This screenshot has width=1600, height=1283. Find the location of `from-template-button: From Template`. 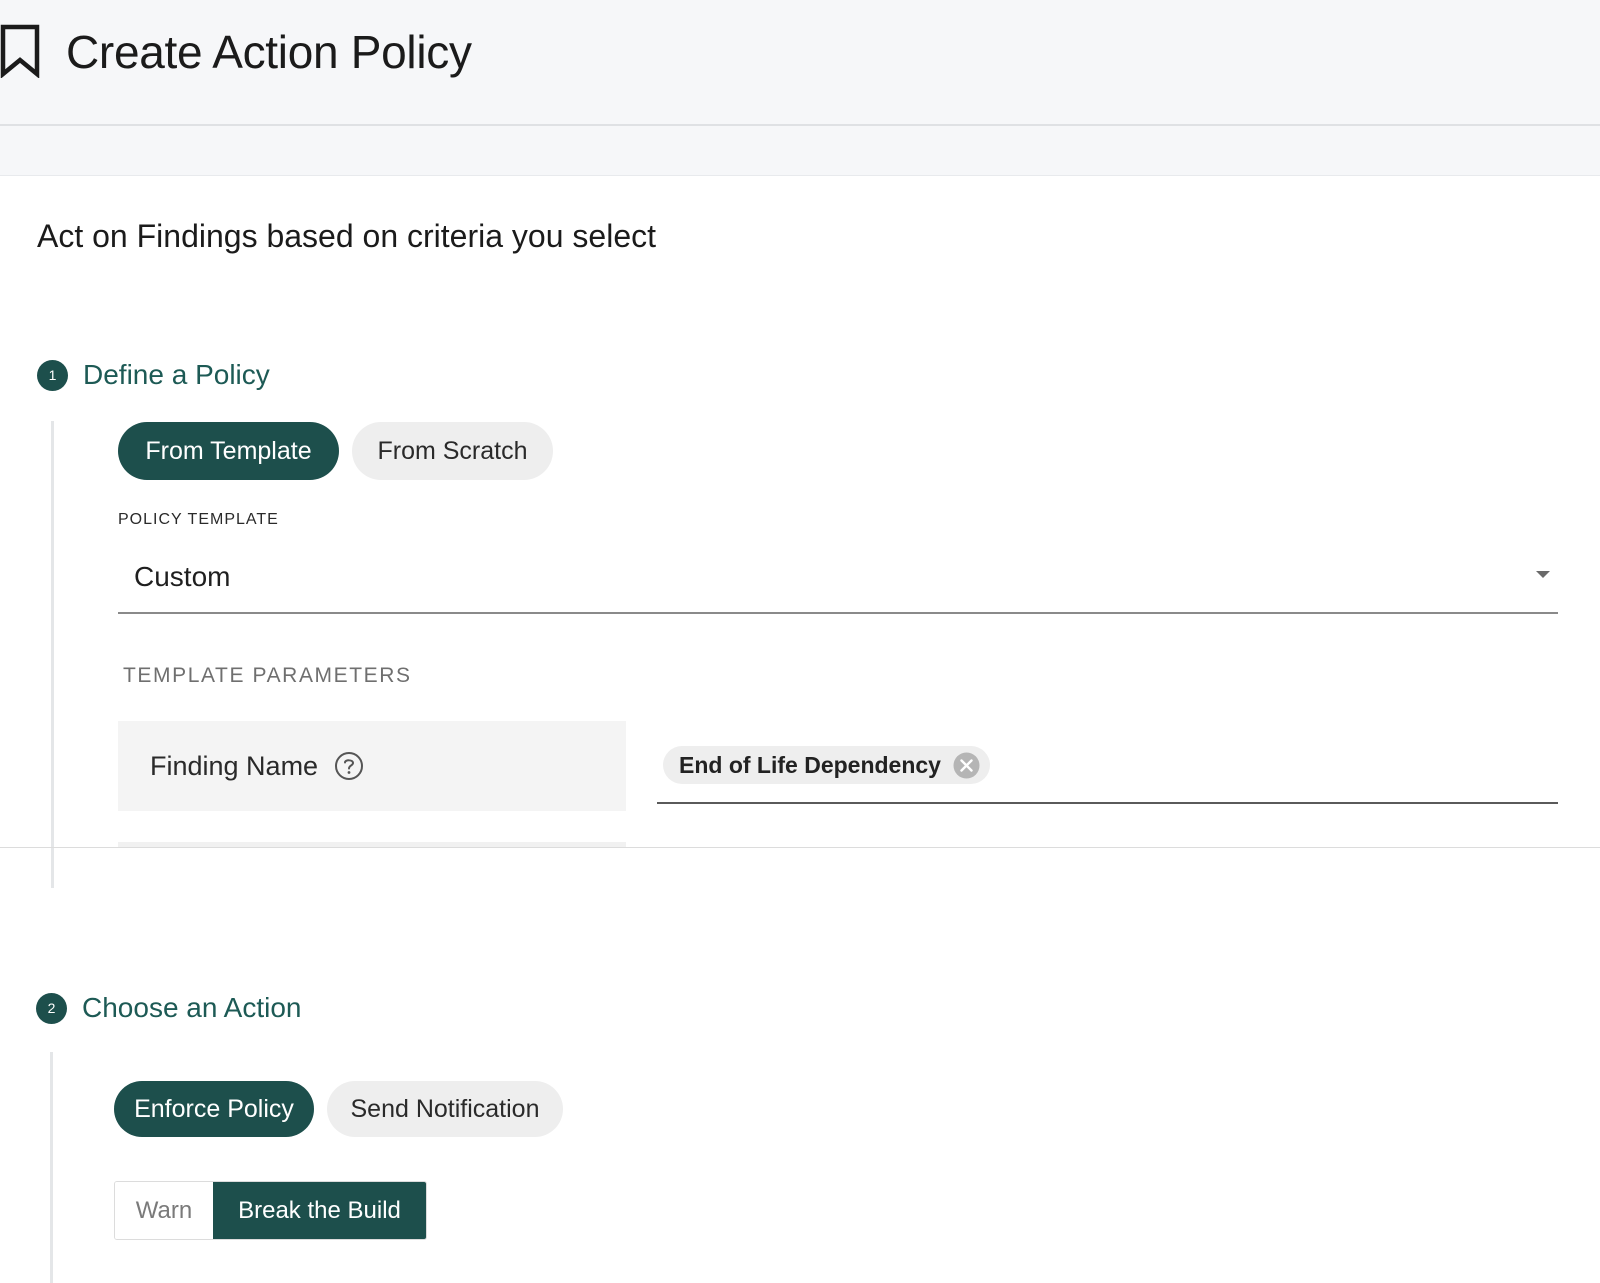

from-template-button: From Template is located at coordinates (228, 451).